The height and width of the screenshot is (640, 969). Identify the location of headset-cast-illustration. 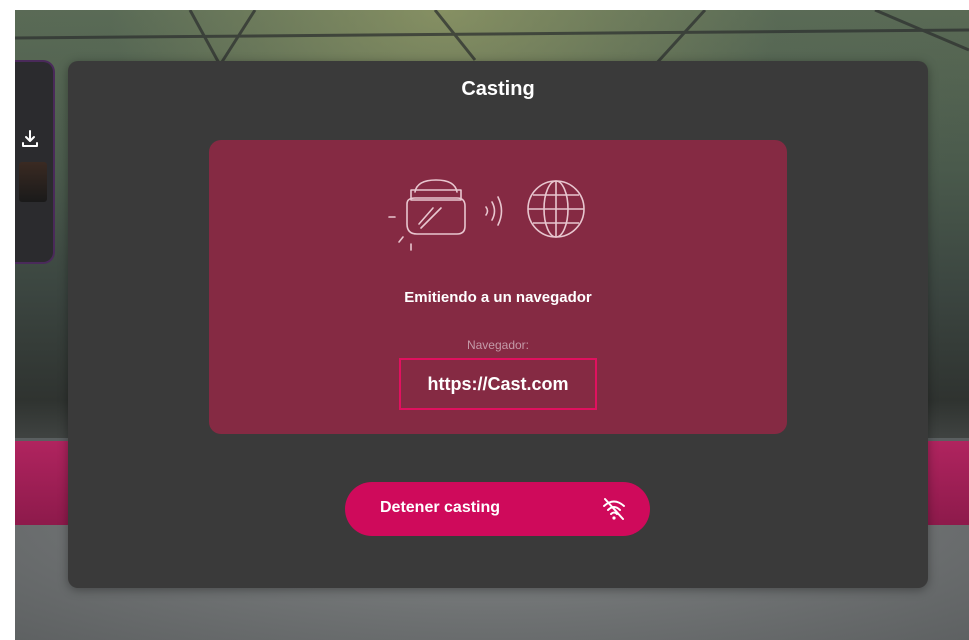
(486, 215).